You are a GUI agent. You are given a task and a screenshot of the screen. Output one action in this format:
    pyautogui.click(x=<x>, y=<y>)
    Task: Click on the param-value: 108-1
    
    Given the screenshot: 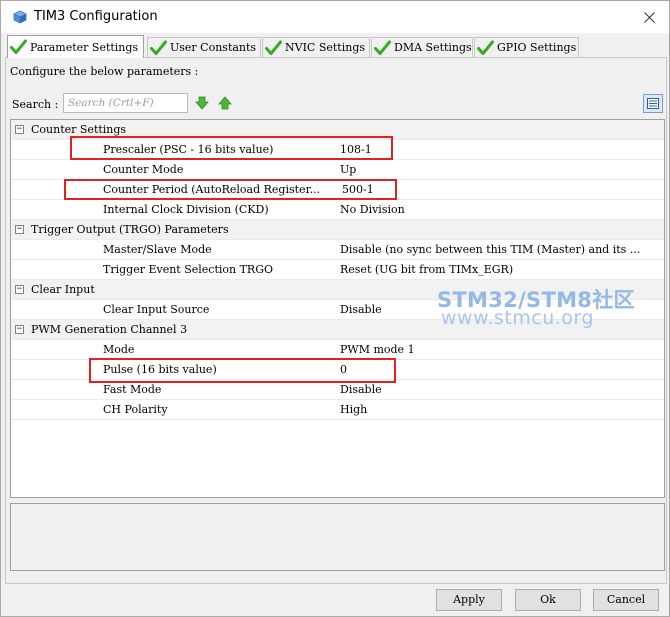 What is the action you would take?
    pyautogui.click(x=501, y=149)
    